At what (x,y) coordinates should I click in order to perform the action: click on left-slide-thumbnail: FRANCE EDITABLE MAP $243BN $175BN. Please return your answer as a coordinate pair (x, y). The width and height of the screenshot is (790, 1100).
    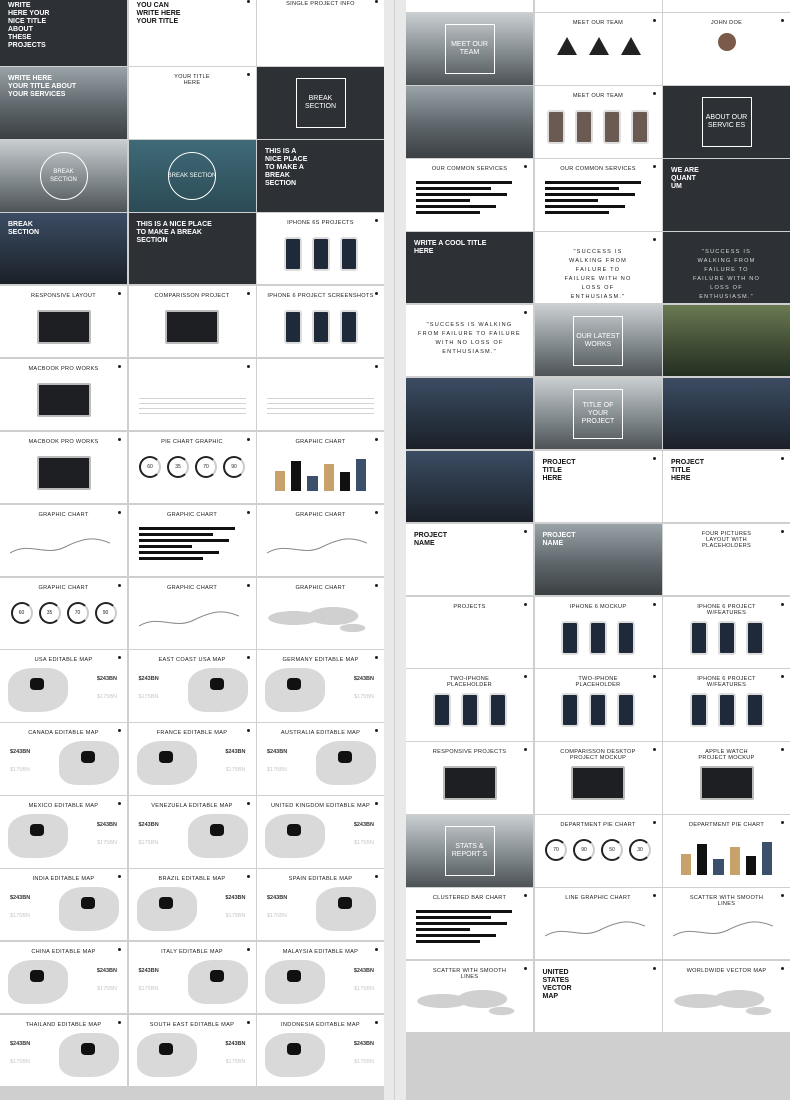
    Looking at the image, I should click on (192, 759).